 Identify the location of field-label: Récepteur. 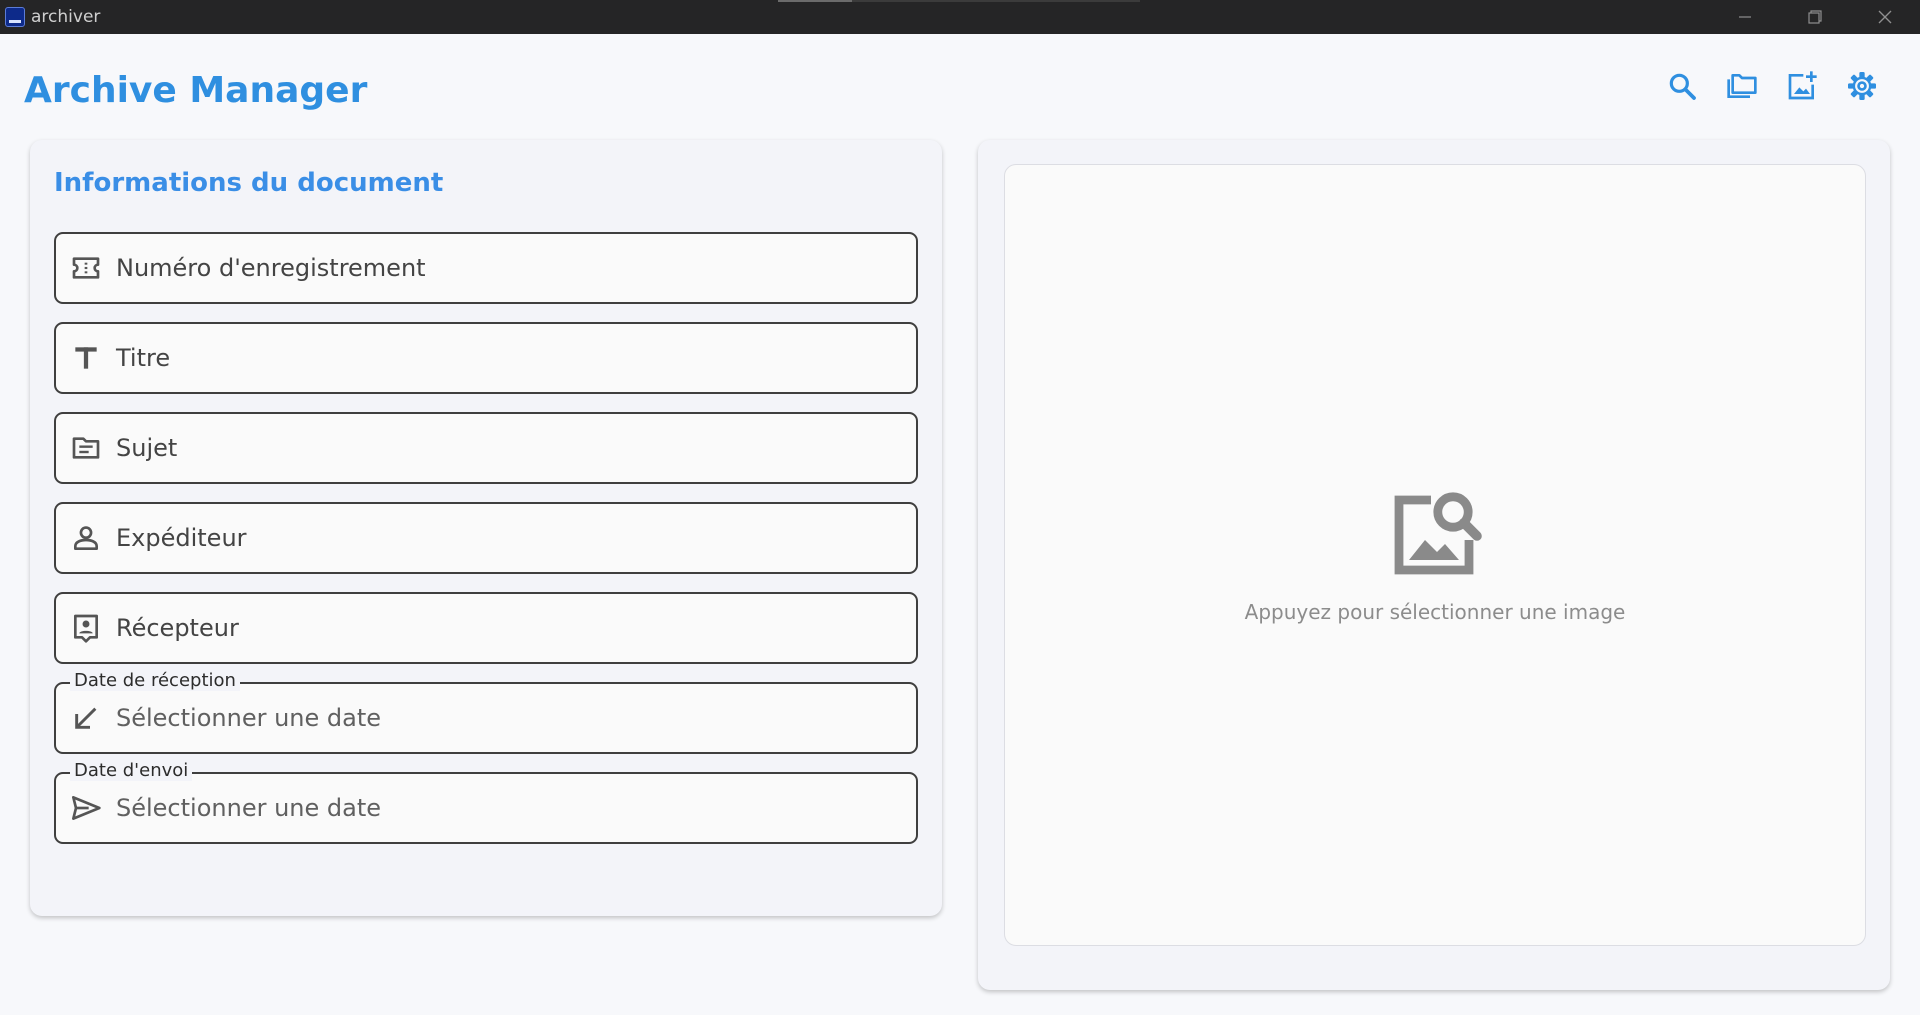
(177, 628).